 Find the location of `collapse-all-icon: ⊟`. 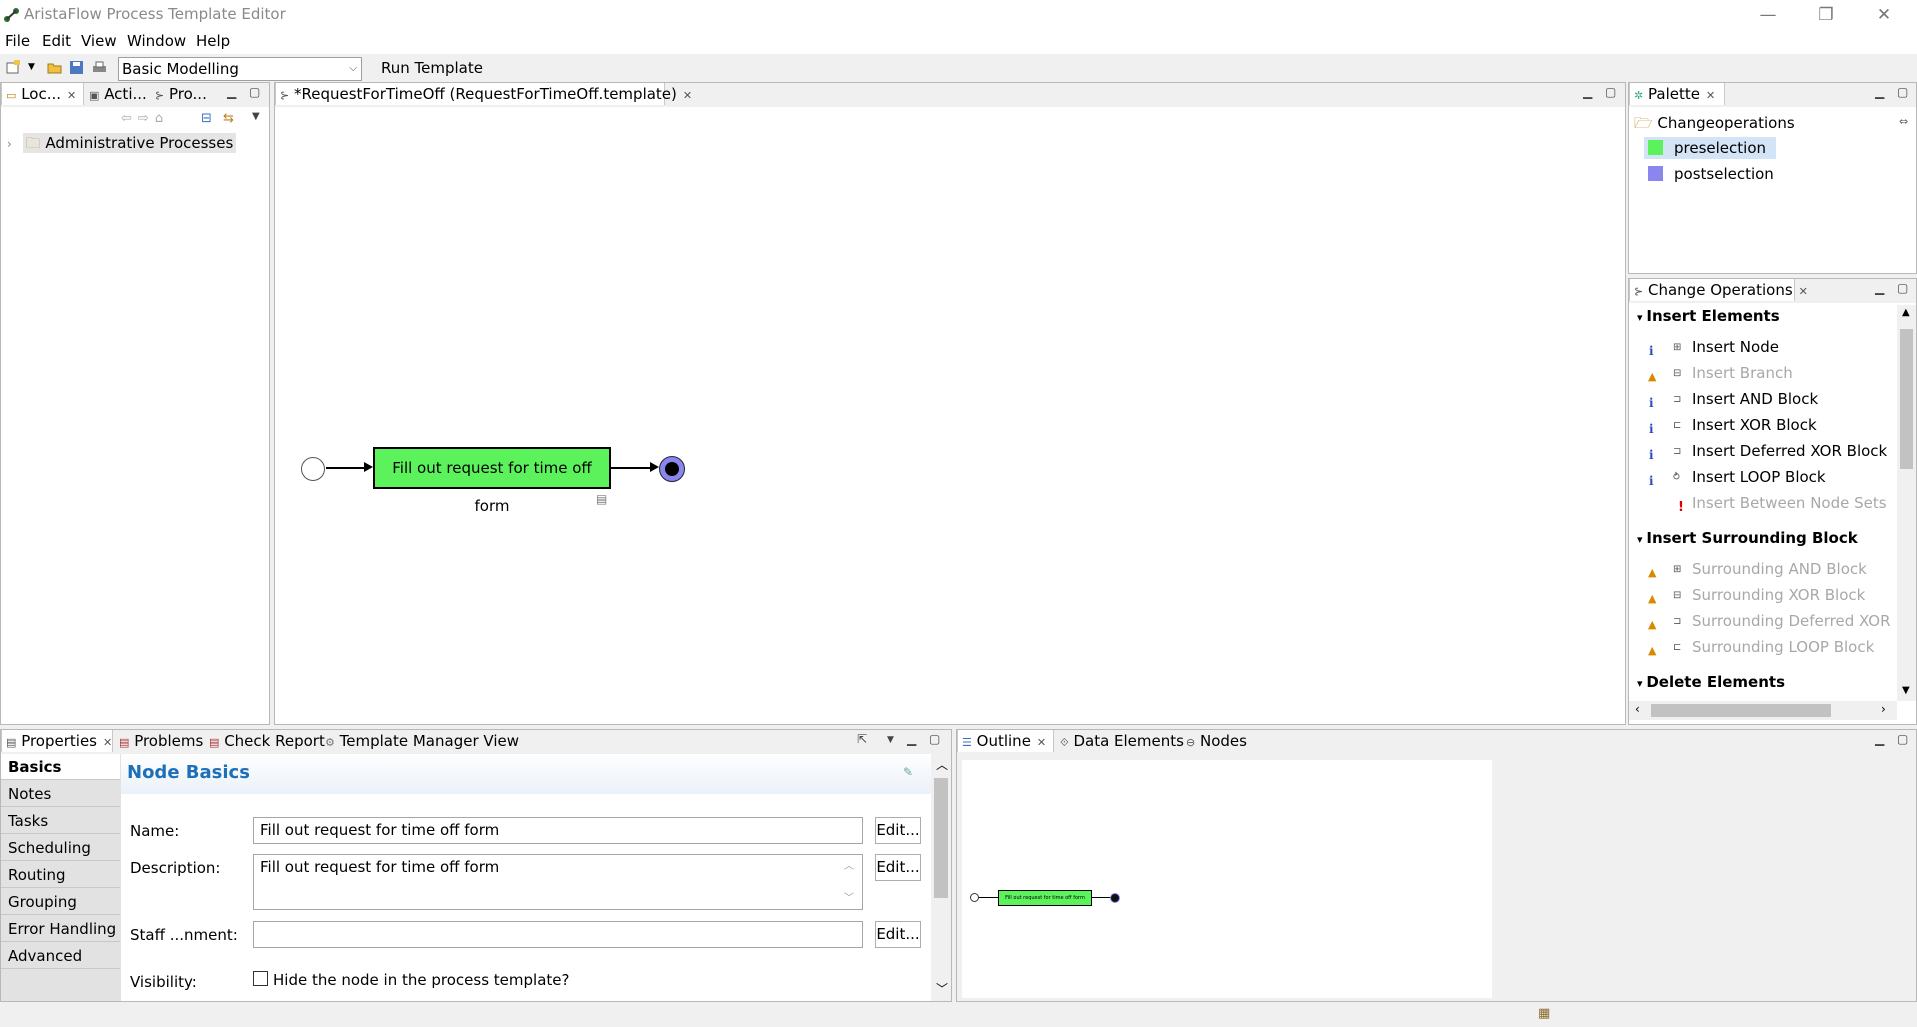

collapse-all-icon: ⊟ is located at coordinates (206, 118).